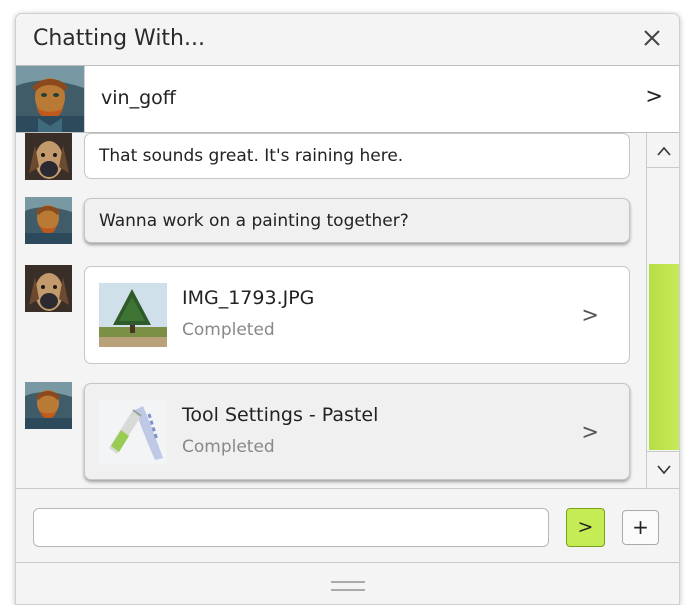 This screenshot has height=605, width=687. Describe the element at coordinates (133, 432) in the screenshot. I see `pastel-tool-icon` at that location.